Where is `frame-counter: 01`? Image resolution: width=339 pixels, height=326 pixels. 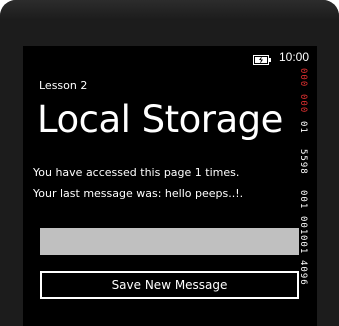 frame-counter: 01 is located at coordinates (307, 128).